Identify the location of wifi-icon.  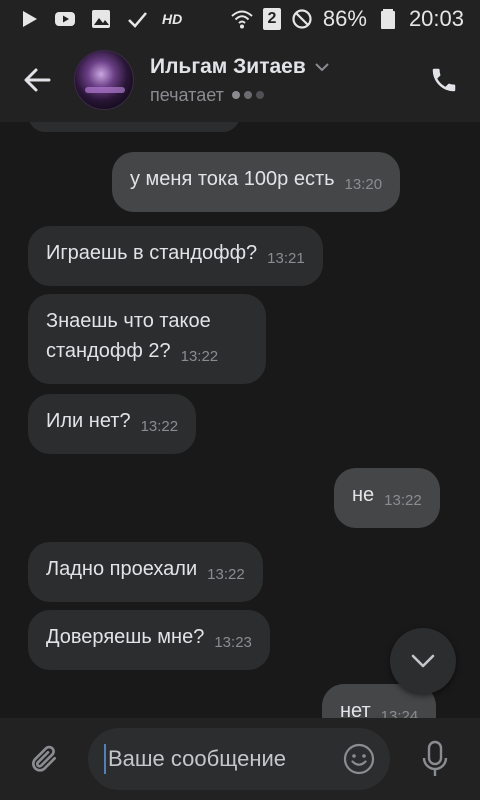
(242, 19).